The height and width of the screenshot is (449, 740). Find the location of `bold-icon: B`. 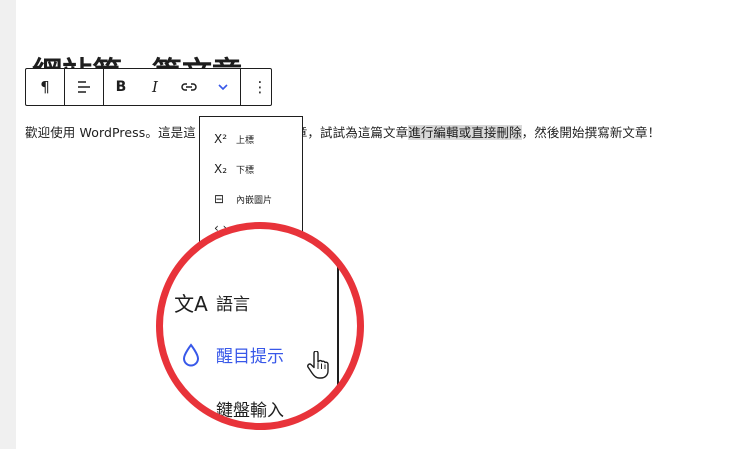

bold-icon: B is located at coordinates (121, 87).